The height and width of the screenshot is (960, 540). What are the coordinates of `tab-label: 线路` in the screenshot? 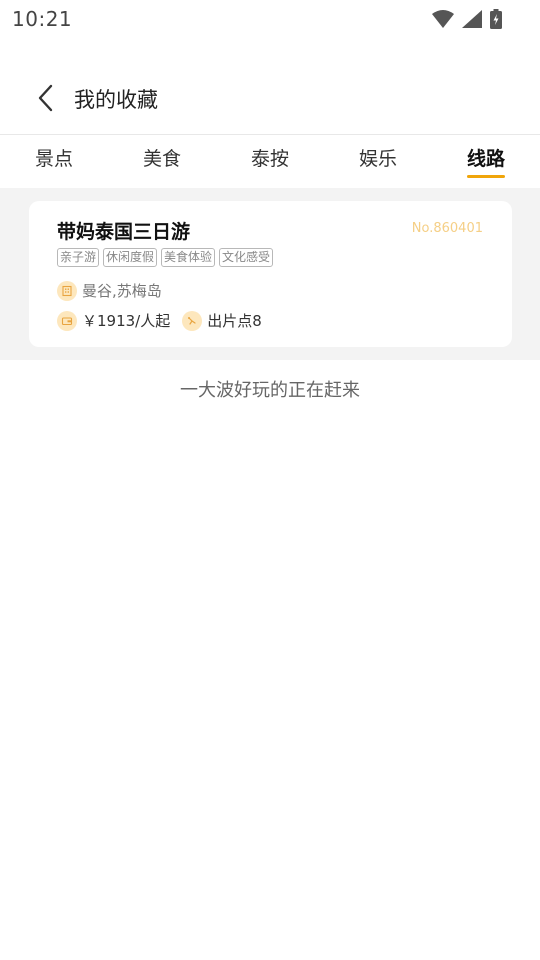 It's located at (486, 159).